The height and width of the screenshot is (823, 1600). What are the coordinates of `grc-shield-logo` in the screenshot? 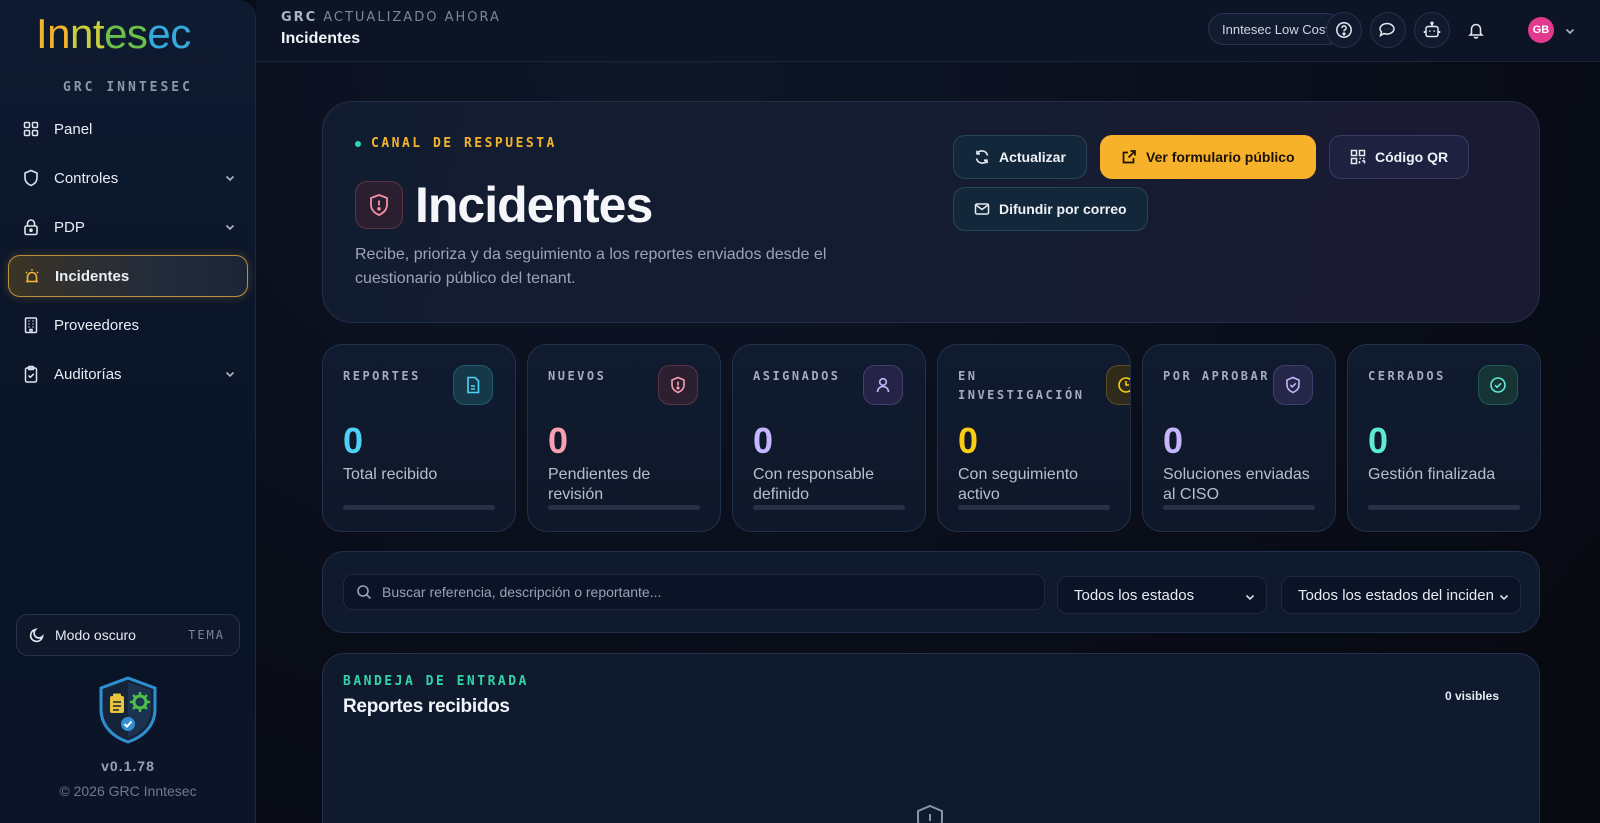 It's located at (128, 712).